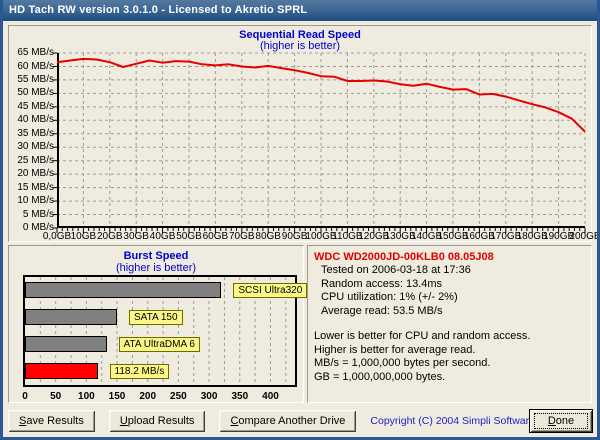  What do you see at coordinates (35, 52) in the screenshot?
I see `y-axis-label: 65 MB/s` at bounding box center [35, 52].